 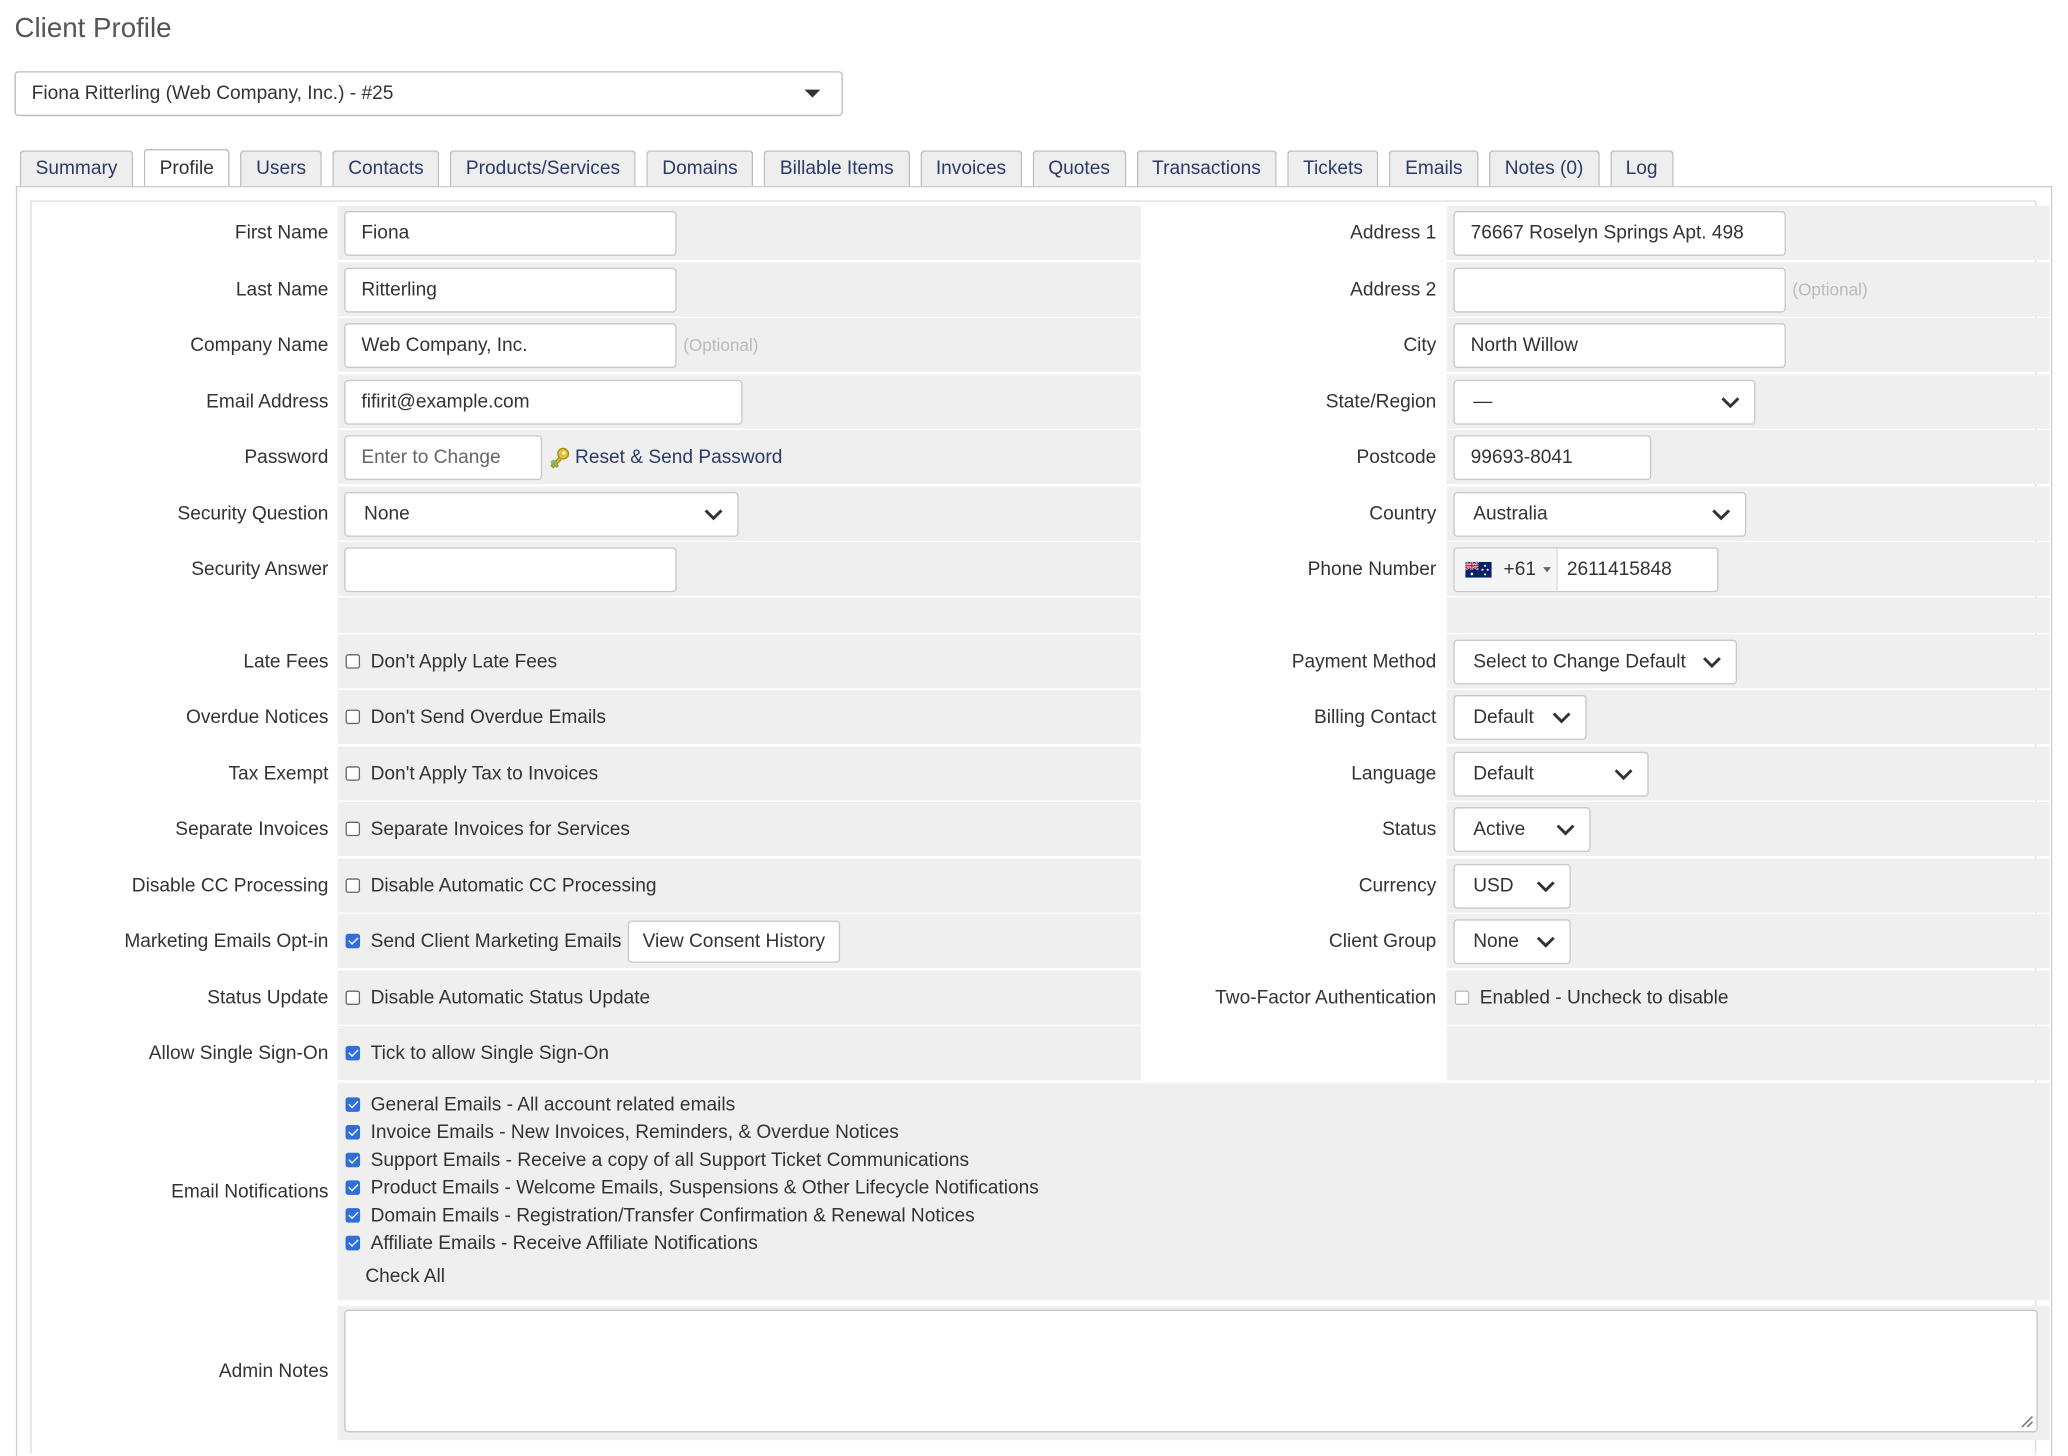 What do you see at coordinates (1496, 941) in the screenshot?
I see `client-group-value: None` at bounding box center [1496, 941].